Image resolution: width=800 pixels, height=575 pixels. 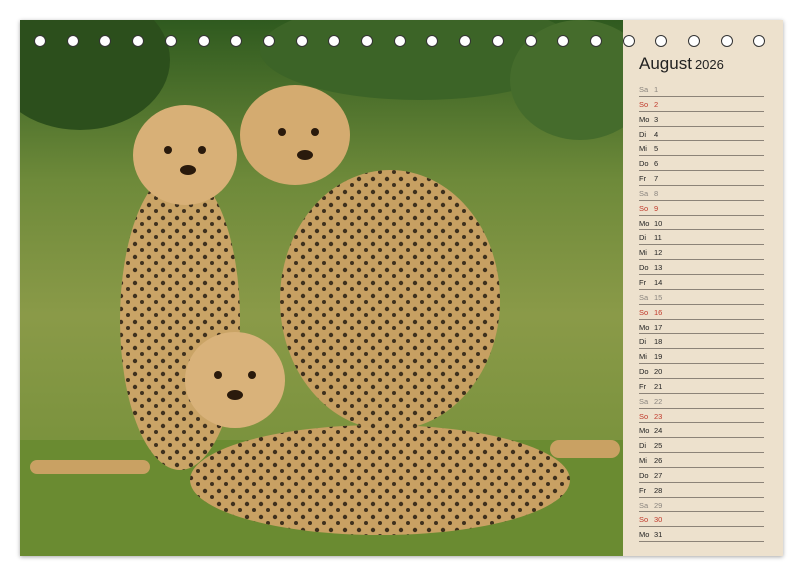 What do you see at coordinates (656, 119) in the screenshot?
I see `day-number: 3` at bounding box center [656, 119].